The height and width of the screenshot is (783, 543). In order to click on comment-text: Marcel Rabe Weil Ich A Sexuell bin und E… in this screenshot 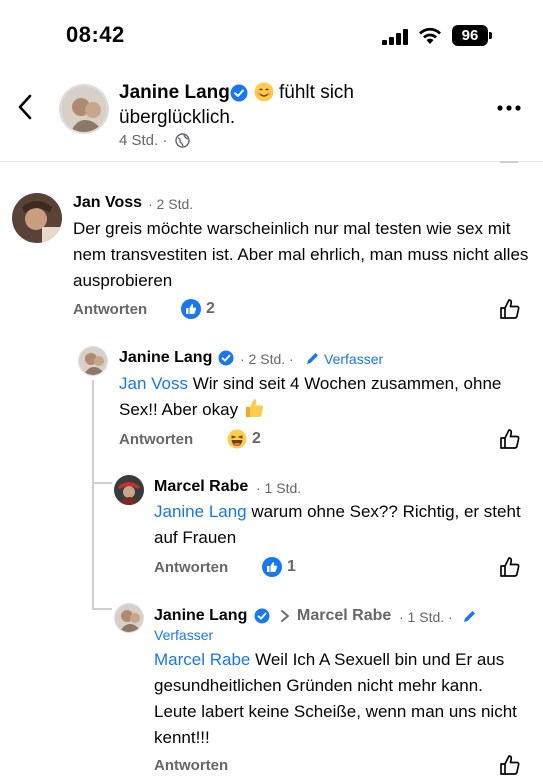, I will do `click(341, 699)`.